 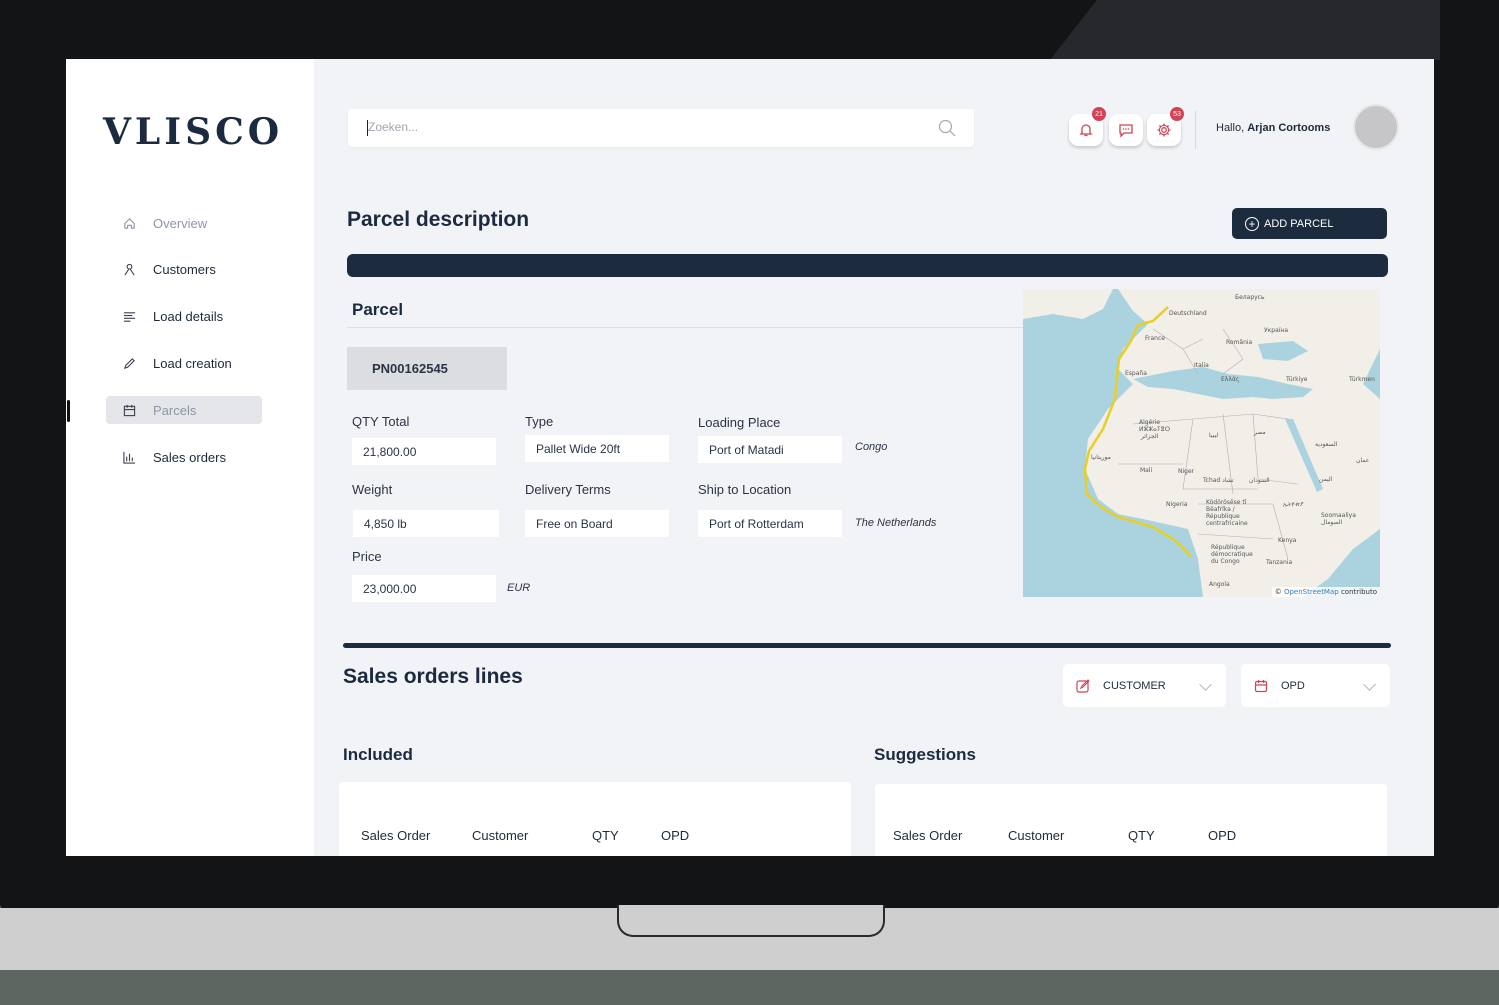 I want to click on price-field: 23,000.00, so click(x=424, y=588).